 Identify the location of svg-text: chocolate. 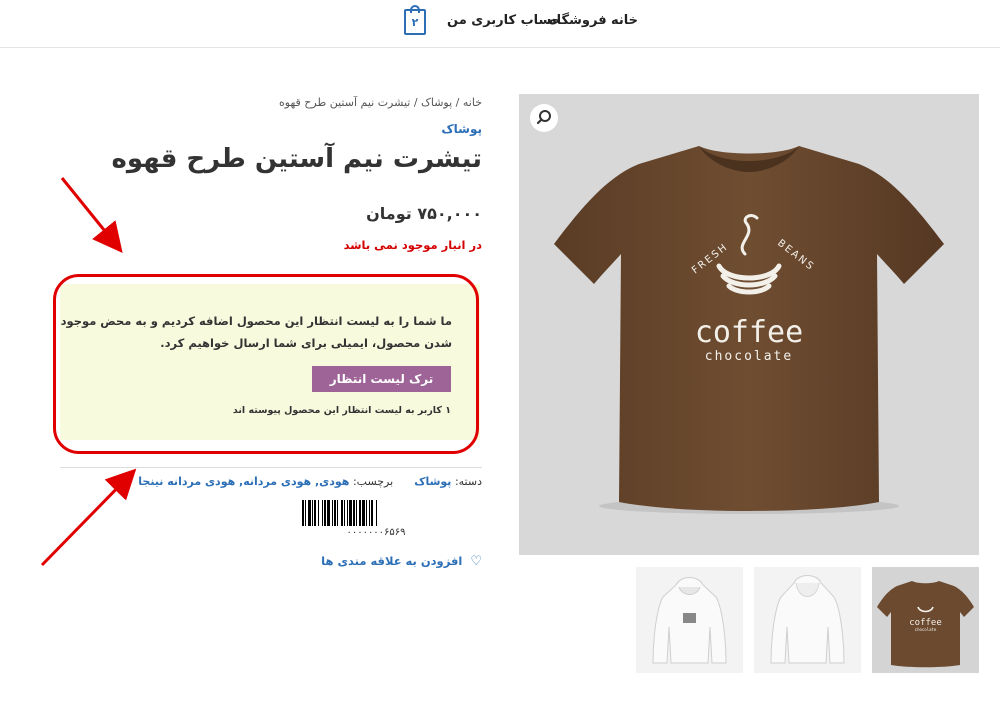
(926, 629).